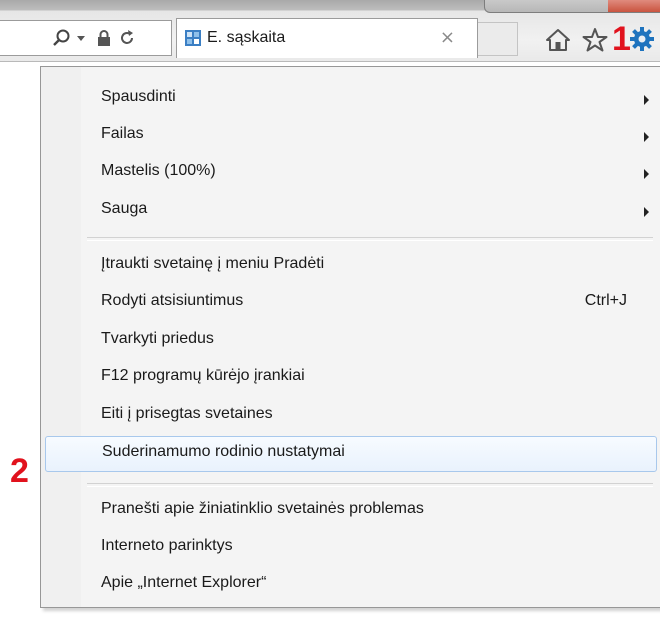 Image resolution: width=660 pixels, height=625 pixels. Describe the element at coordinates (104, 38) in the screenshot. I see `lock-icon` at that location.